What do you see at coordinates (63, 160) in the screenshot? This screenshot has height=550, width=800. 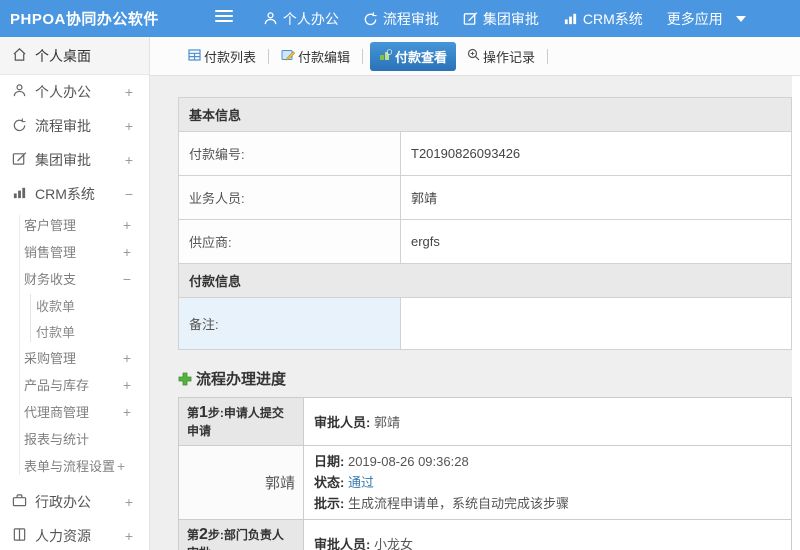 I see `sidebar-item-label: 集团审批` at bounding box center [63, 160].